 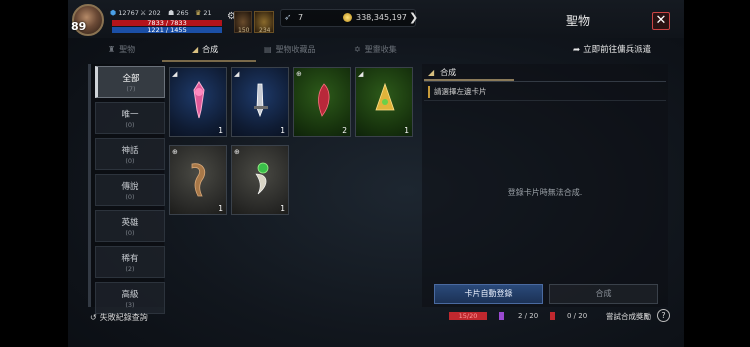 I want to click on prompt-divider, so click(x=545, y=100).